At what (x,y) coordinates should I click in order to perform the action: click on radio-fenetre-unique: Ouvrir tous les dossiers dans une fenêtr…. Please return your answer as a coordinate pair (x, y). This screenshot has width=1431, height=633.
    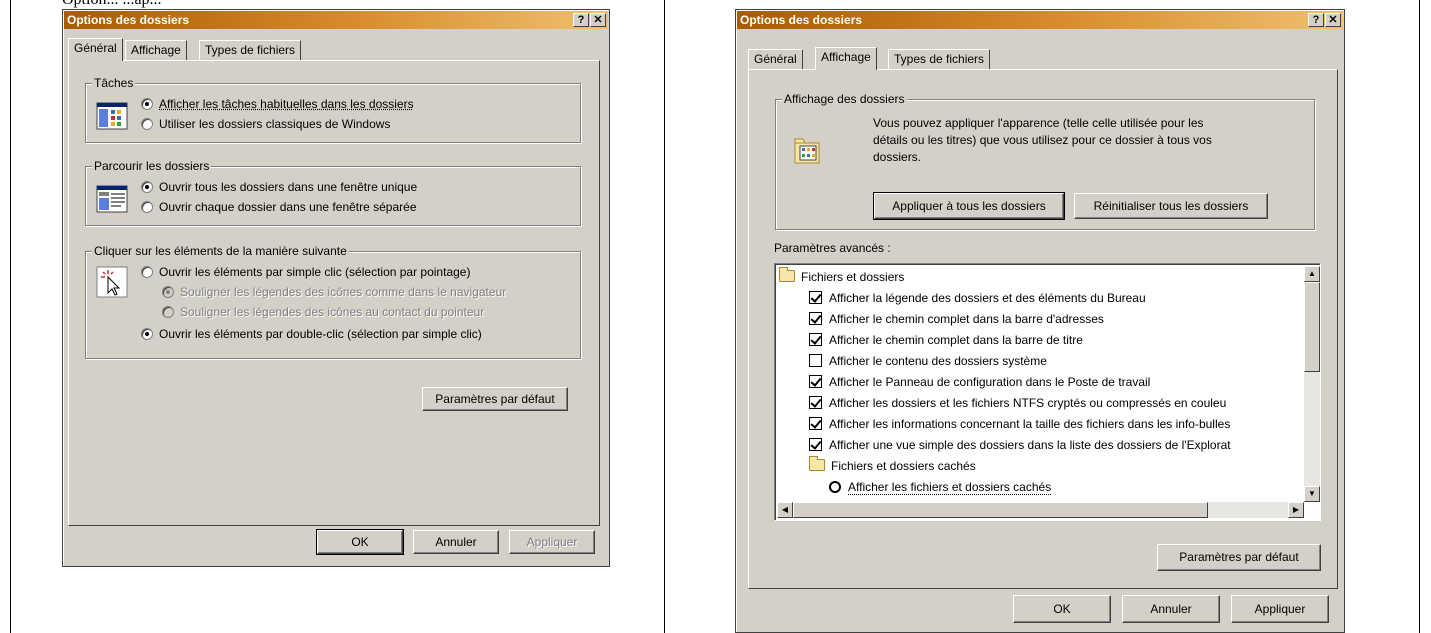
    Looking at the image, I should click on (279, 187).